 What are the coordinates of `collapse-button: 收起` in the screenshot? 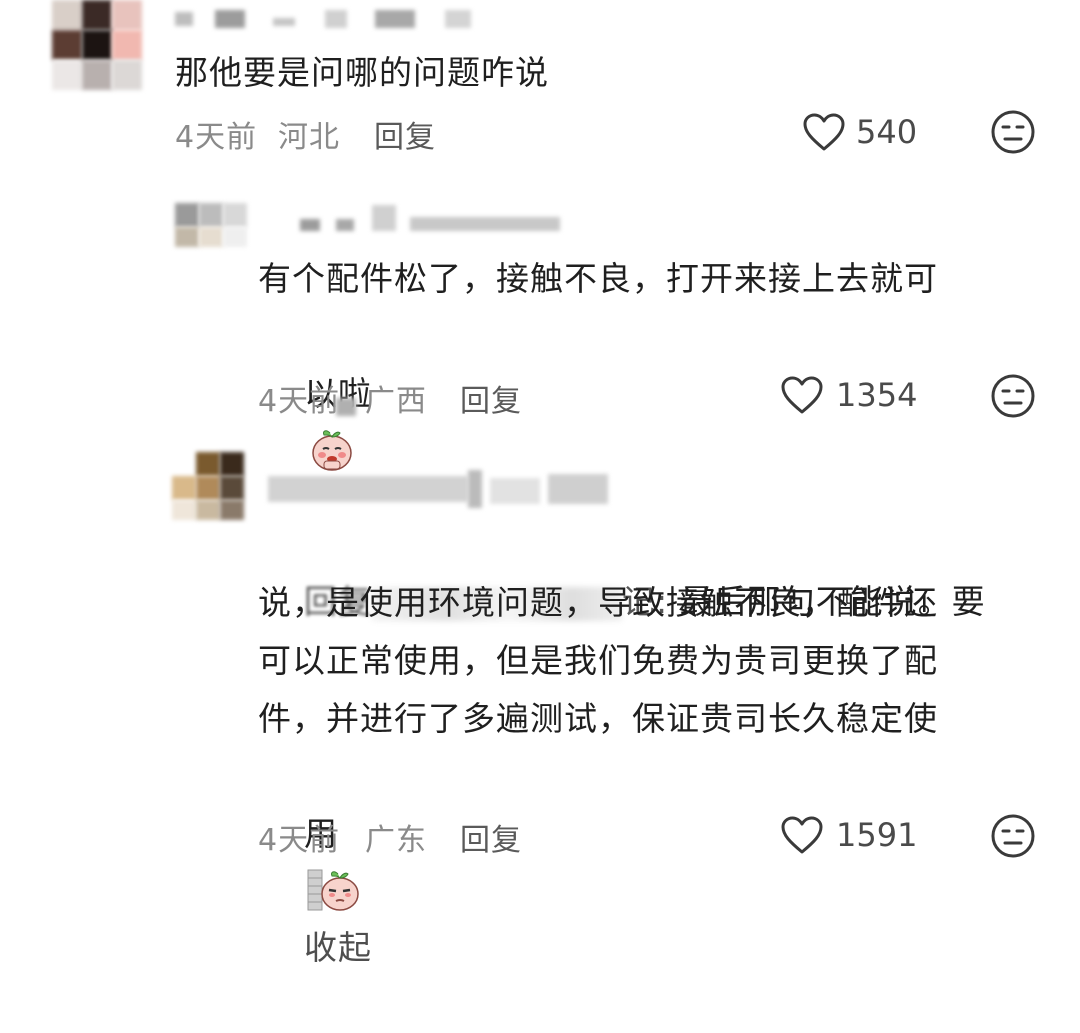 It's located at (338, 947).